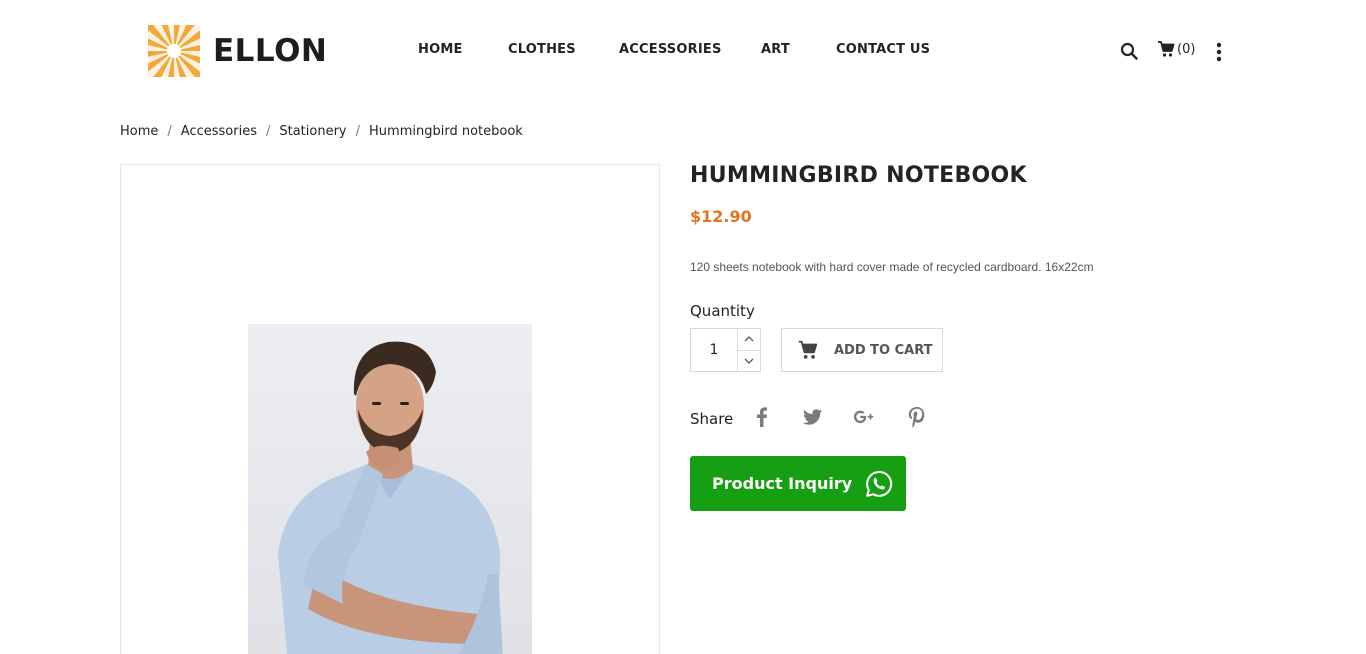  Describe the element at coordinates (219, 131) in the screenshot. I see `breadcrumb-accessories: Accessories` at that location.